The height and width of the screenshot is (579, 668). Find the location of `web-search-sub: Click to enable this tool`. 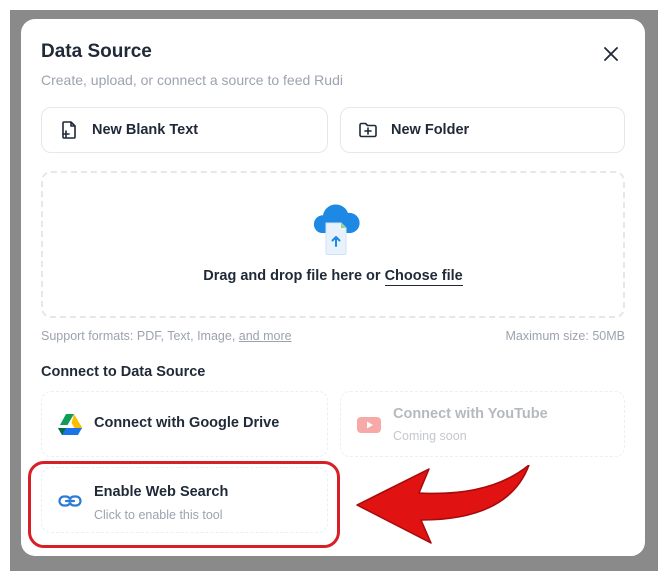

web-search-sub: Click to enable this tool is located at coordinates (158, 515).